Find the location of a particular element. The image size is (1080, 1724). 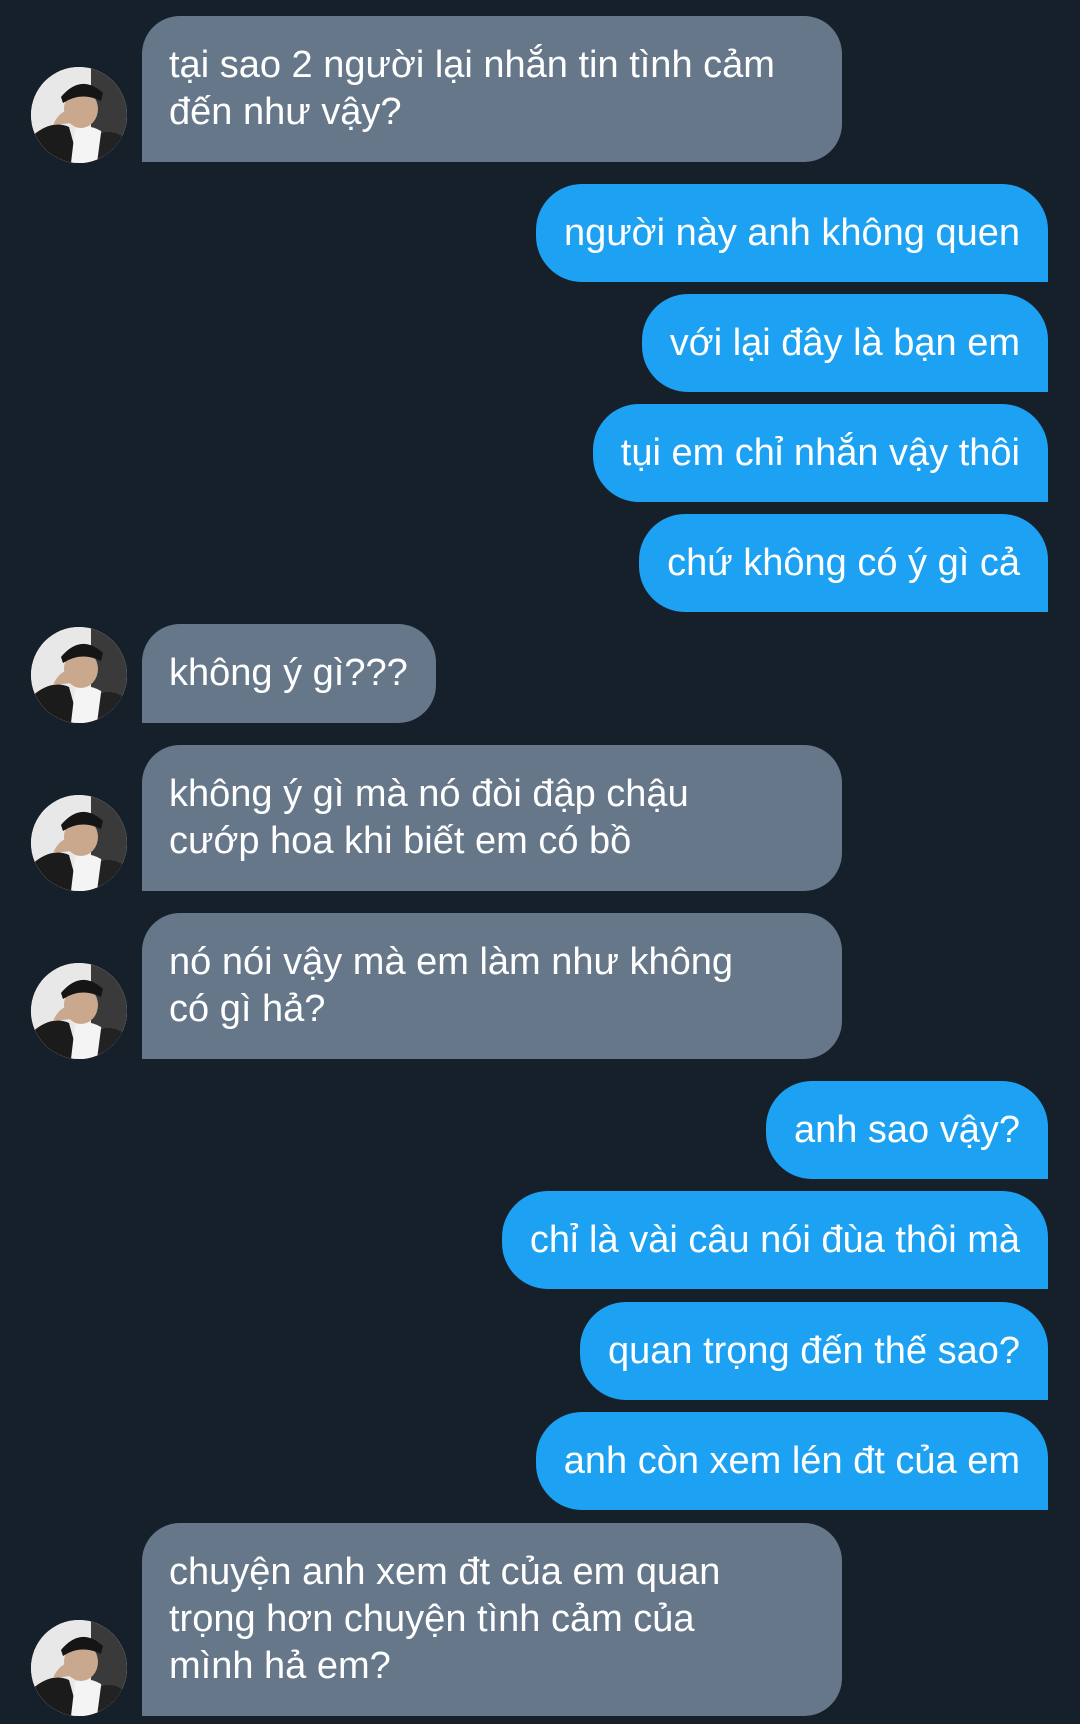

outgoing-message: chỉ là vài câu nói đùa thôi mà is located at coordinates (774, 1240).